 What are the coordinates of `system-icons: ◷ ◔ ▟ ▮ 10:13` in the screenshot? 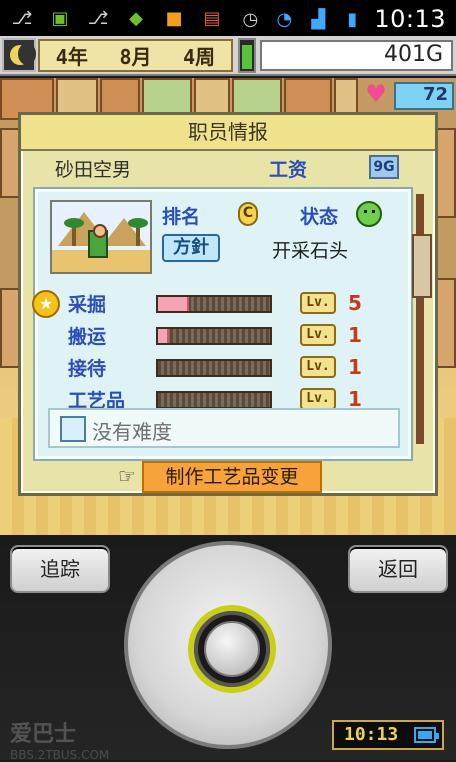 It's located at (342, 19).